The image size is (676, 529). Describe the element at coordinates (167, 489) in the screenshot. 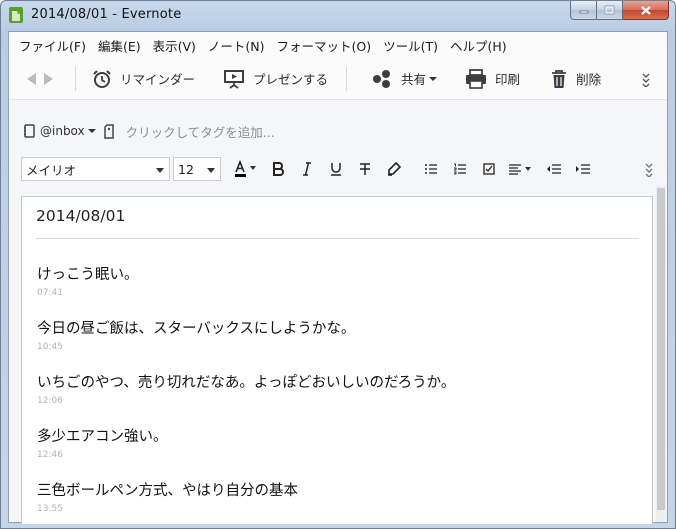

I see `entry-text: 三色ボールペン方式、やはり自分の基本` at that location.